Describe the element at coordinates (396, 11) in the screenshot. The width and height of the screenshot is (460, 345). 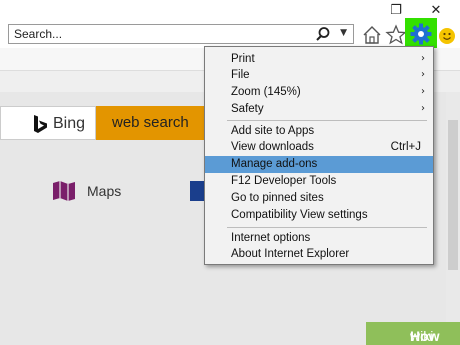
I see `restore-button: ❐` at that location.